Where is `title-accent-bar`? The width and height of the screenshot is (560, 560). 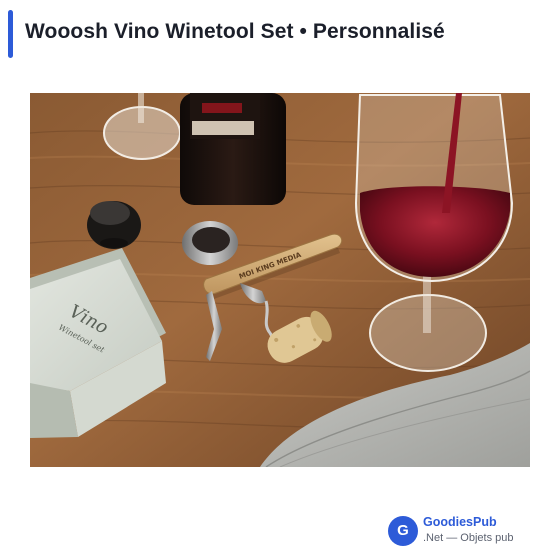 title-accent-bar is located at coordinates (10, 34).